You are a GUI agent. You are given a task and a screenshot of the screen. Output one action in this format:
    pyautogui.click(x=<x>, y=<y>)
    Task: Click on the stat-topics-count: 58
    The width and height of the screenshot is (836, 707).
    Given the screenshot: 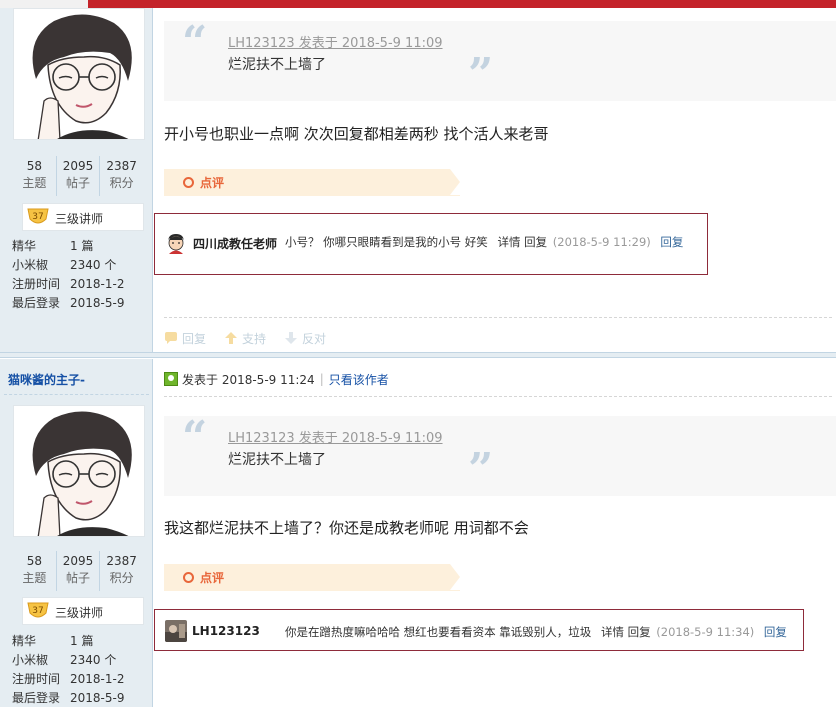 What is the action you would take?
    pyautogui.click(x=34, y=166)
    